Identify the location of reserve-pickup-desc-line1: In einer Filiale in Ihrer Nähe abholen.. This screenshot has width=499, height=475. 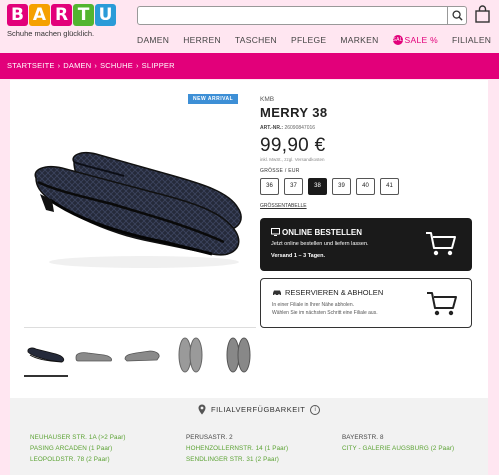
(313, 305).